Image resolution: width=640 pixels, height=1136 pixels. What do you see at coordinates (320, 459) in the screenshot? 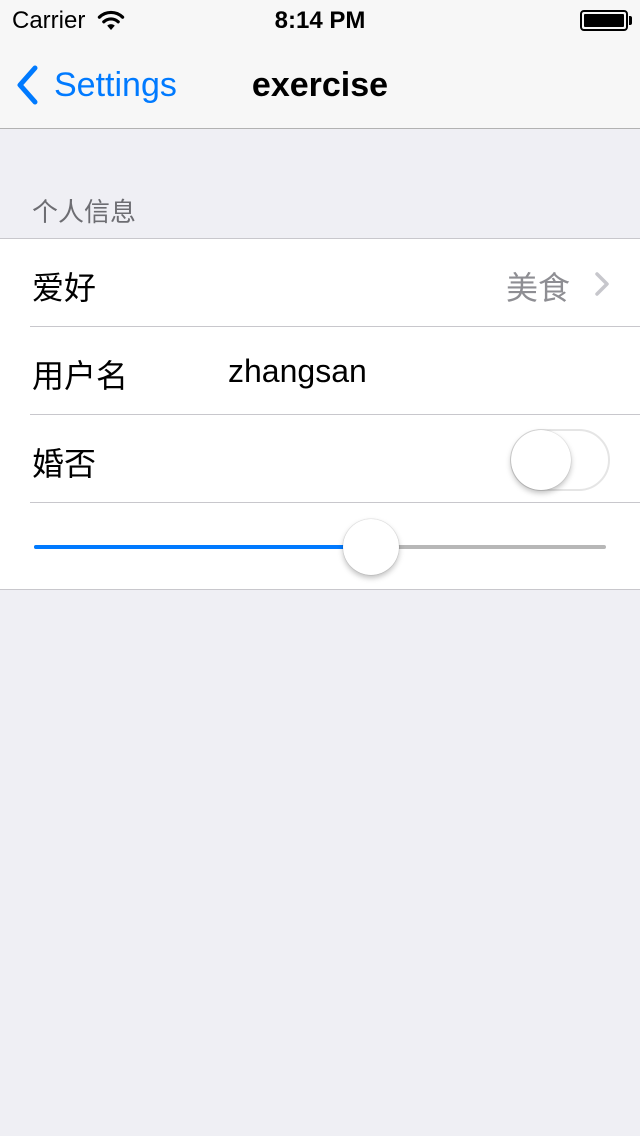
I see `married-row: 婚否` at bounding box center [320, 459].